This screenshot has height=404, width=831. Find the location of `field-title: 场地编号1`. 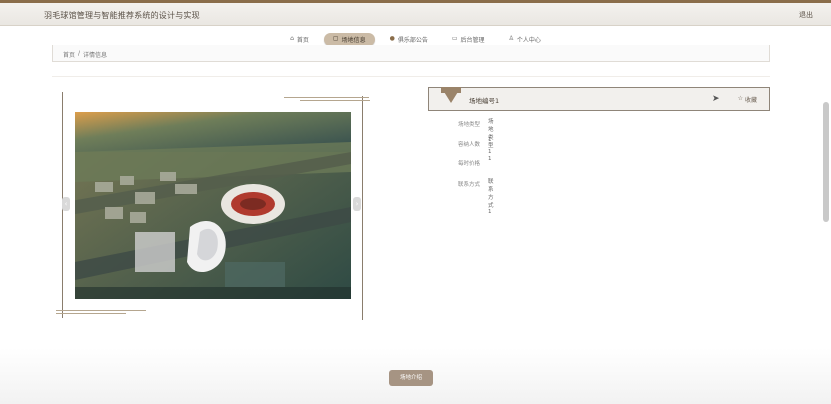

field-title: 场地编号1 is located at coordinates (484, 101).